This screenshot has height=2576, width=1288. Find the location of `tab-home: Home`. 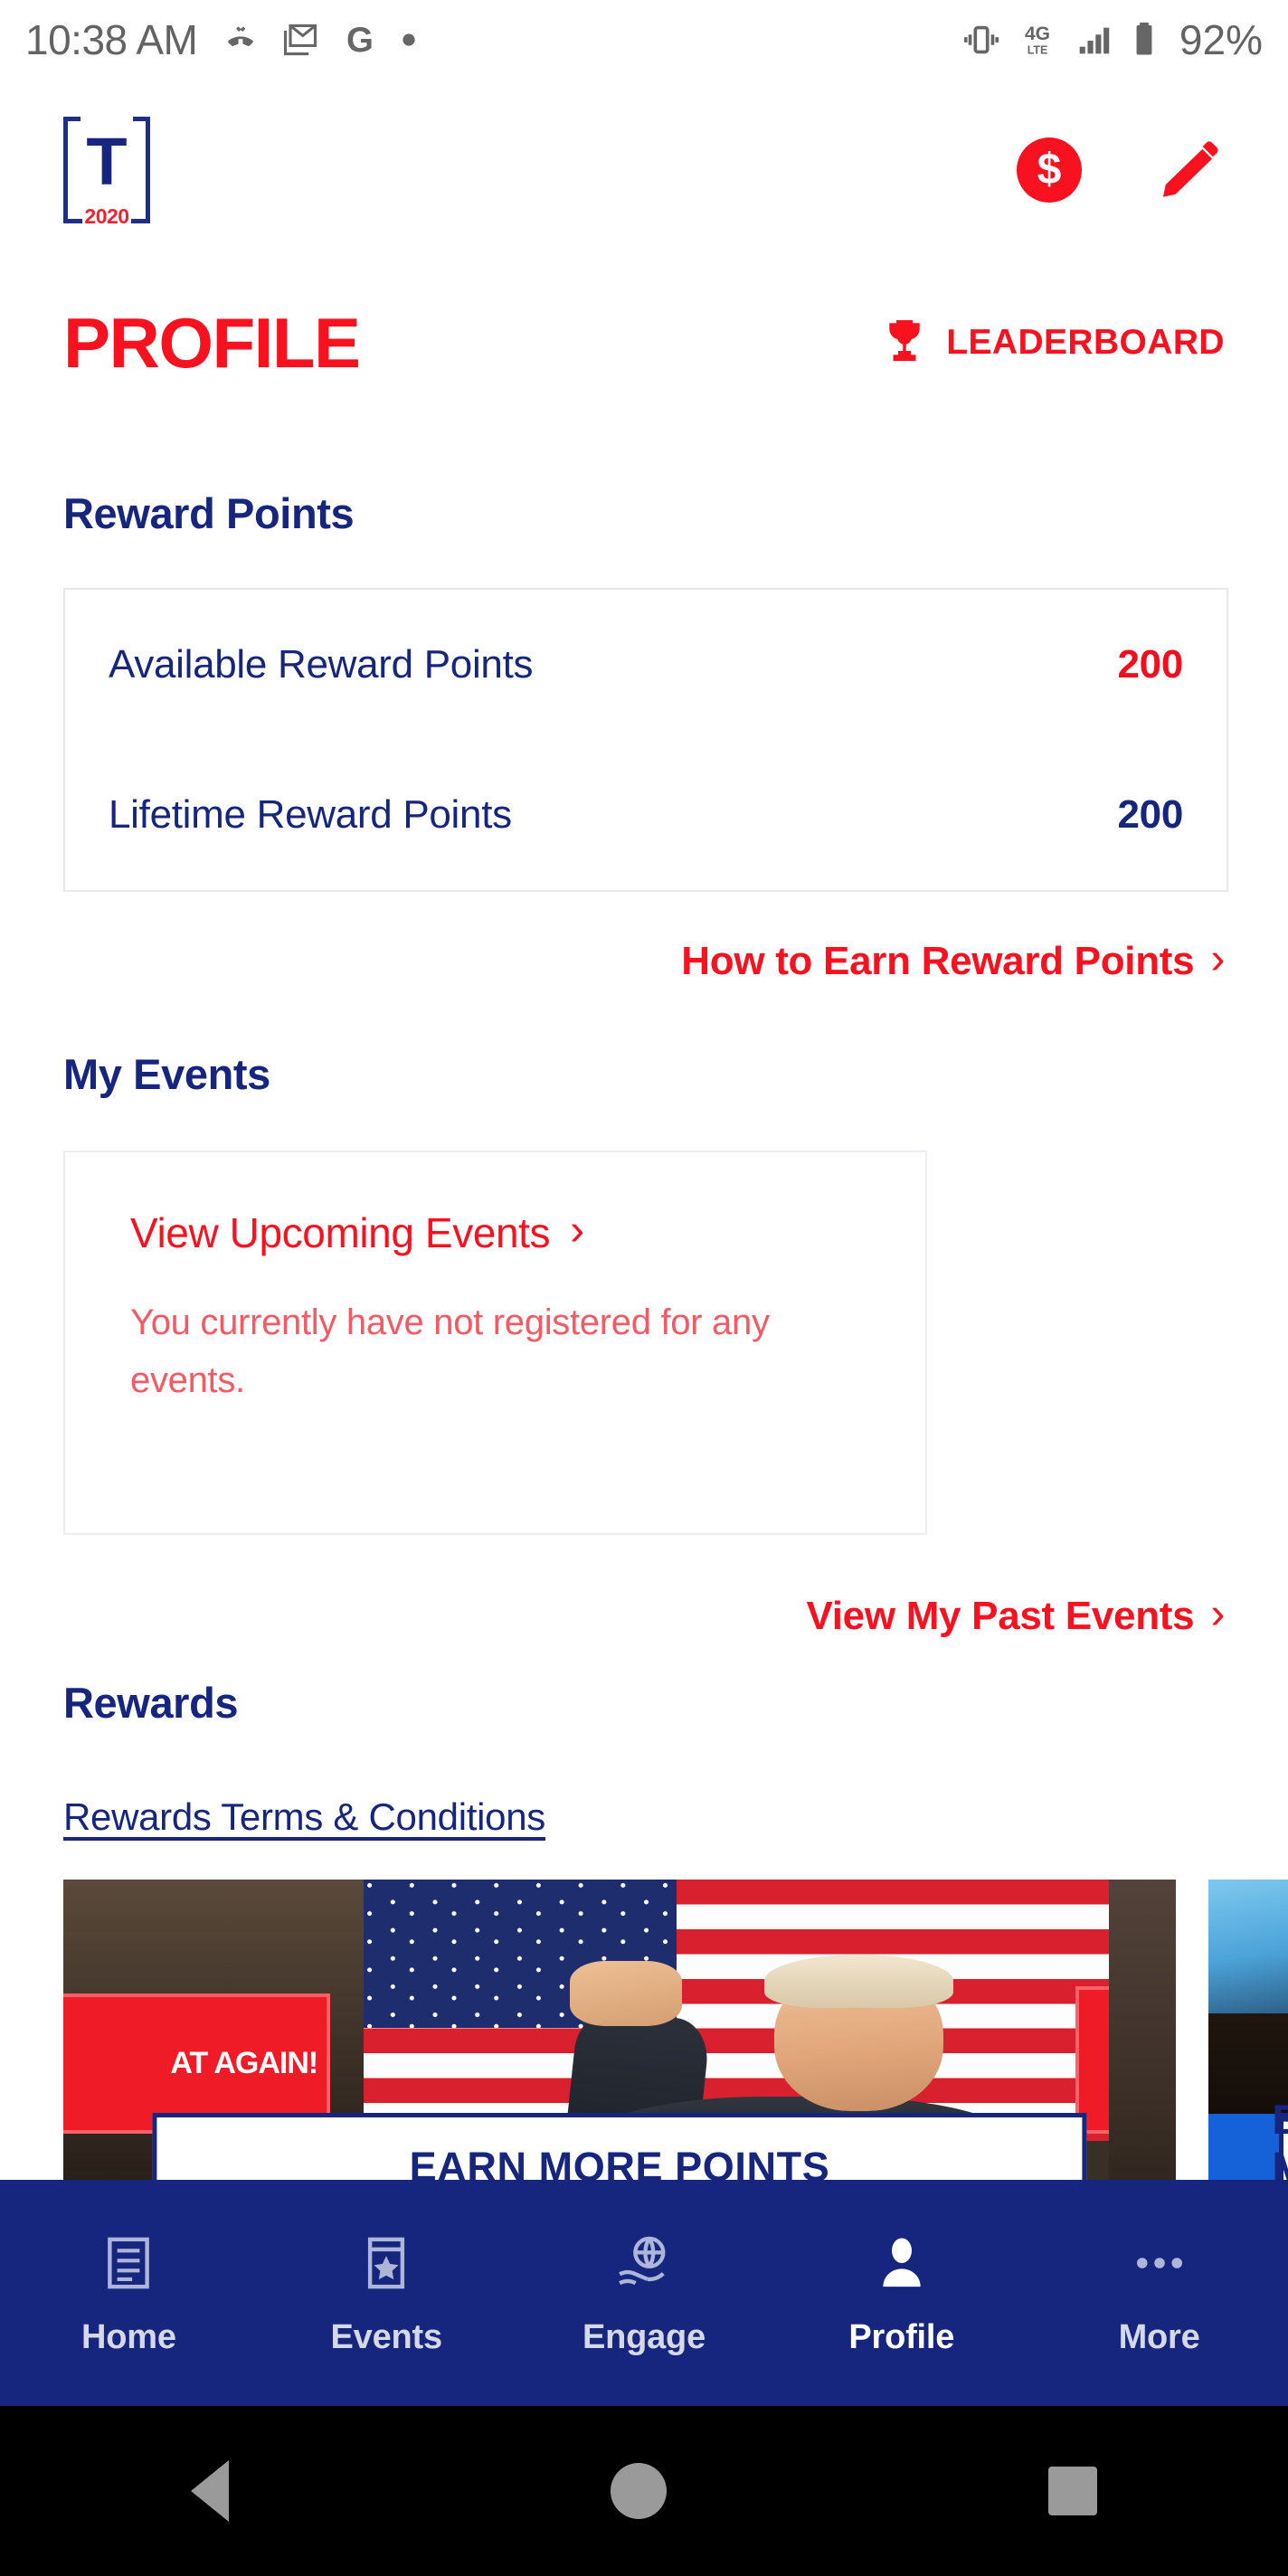

tab-home: Home is located at coordinates (129, 2293).